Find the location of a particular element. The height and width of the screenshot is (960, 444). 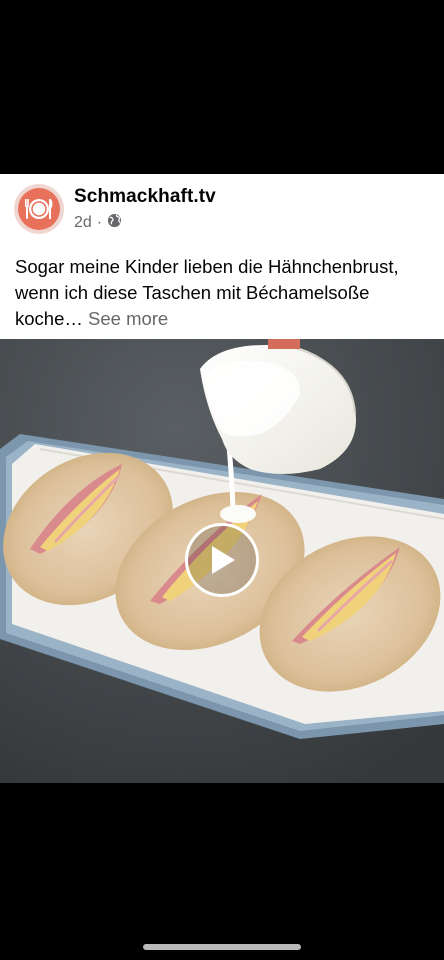

home-indicator is located at coordinates (222, 947).